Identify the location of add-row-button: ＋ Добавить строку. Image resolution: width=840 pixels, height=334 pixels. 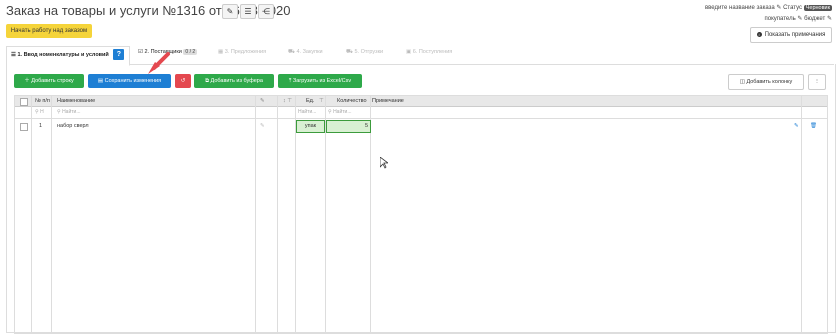
(49, 81).